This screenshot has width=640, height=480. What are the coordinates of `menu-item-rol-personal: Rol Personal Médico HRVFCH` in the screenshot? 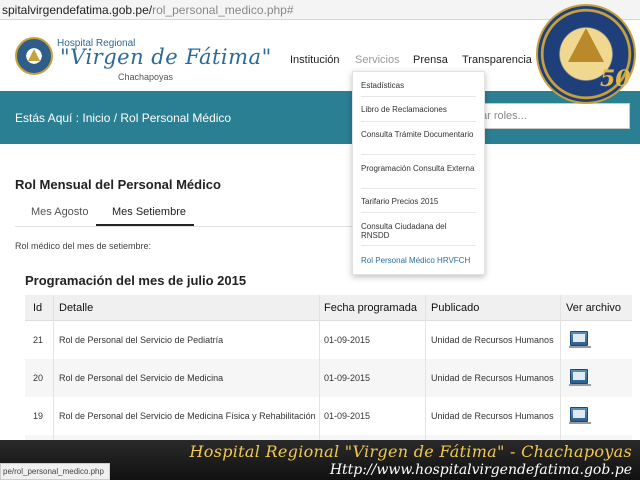 It's located at (418, 260).